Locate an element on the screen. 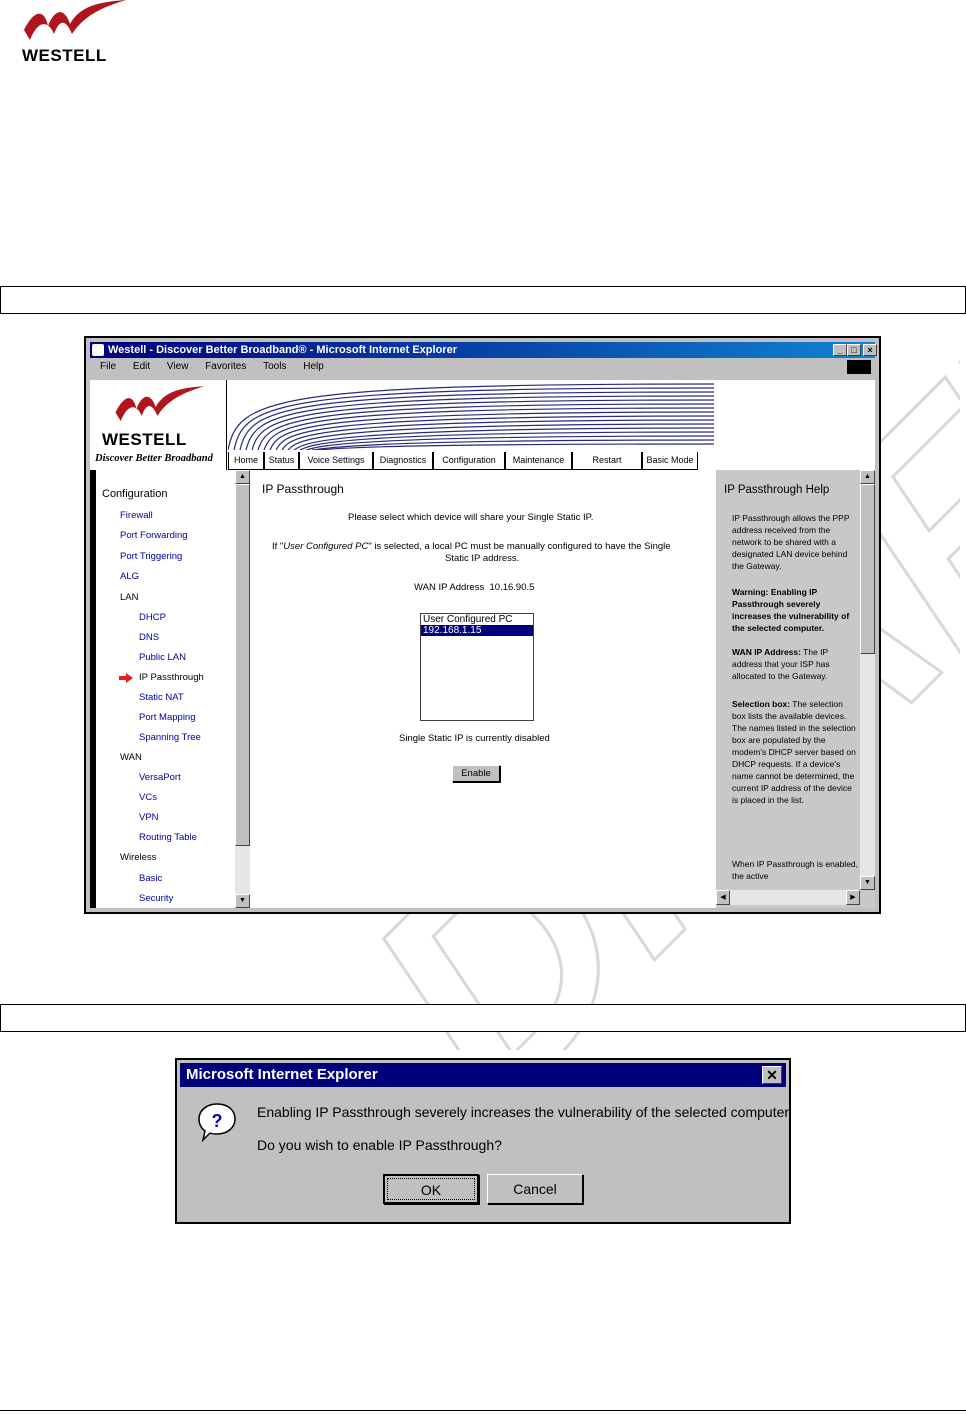 The image size is (966, 1415). router-brand: WESTELL is located at coordinates (144, 439).